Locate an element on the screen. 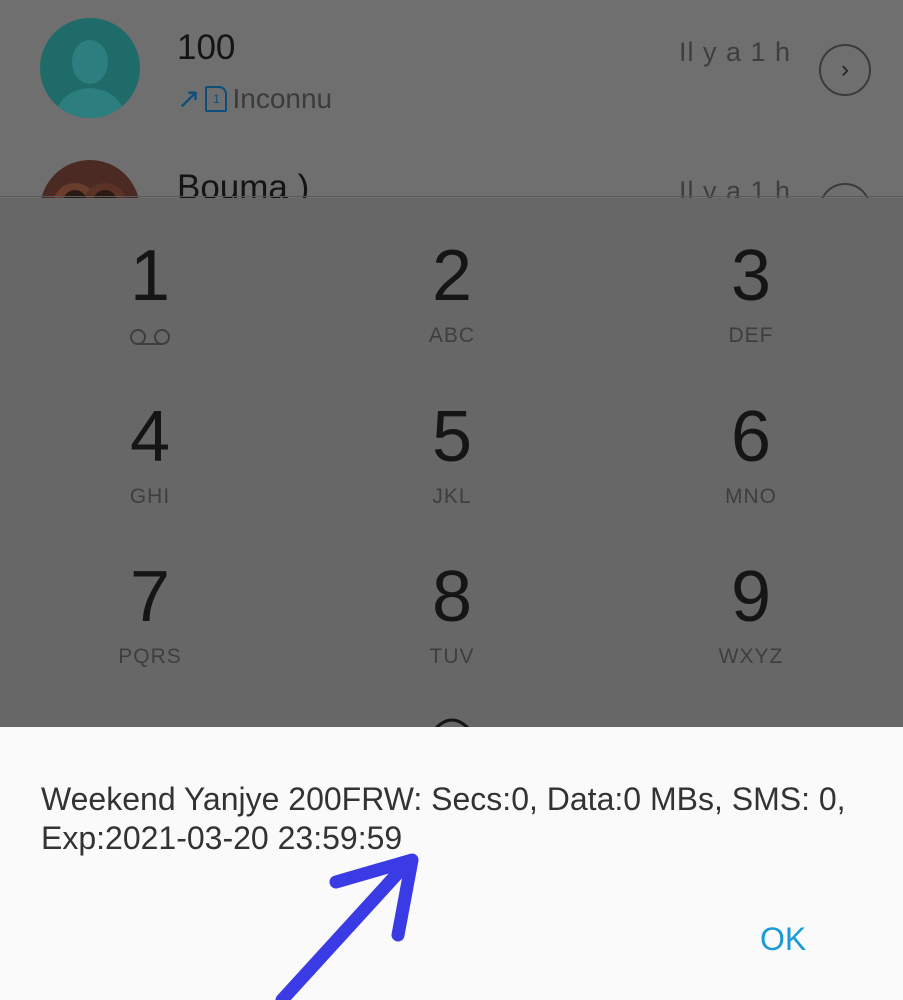 This screenshot has height=1000, width=903. key-digit: 3 is located at coordinates (751, 276).